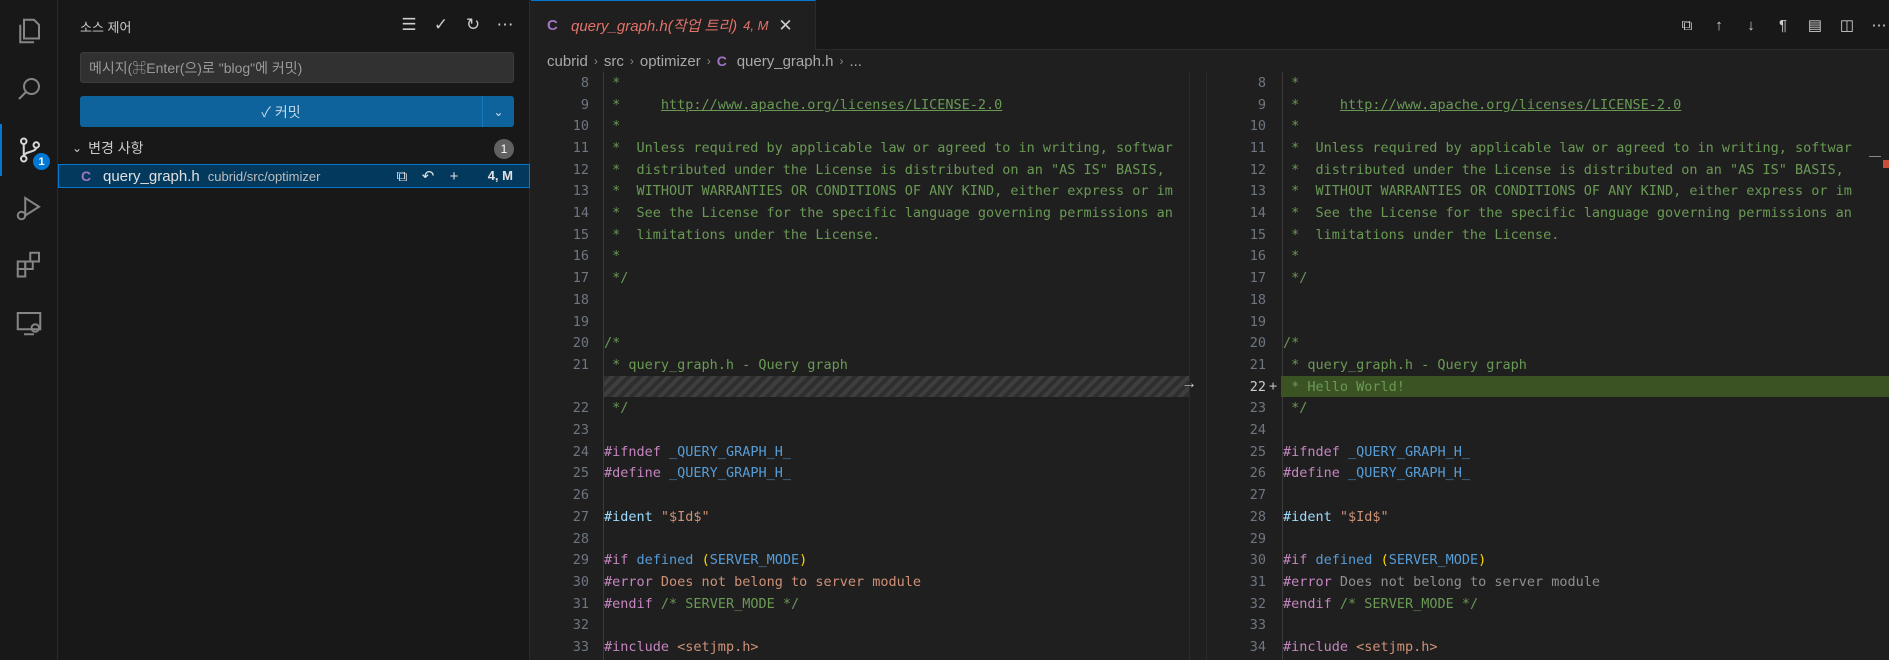 The height and width of the screenshot is (660, 1889). I want to click on editor-actions: ⧉ ↑ ↓ ¶ ▤ ◫ ⋯, so click(1783, 25).